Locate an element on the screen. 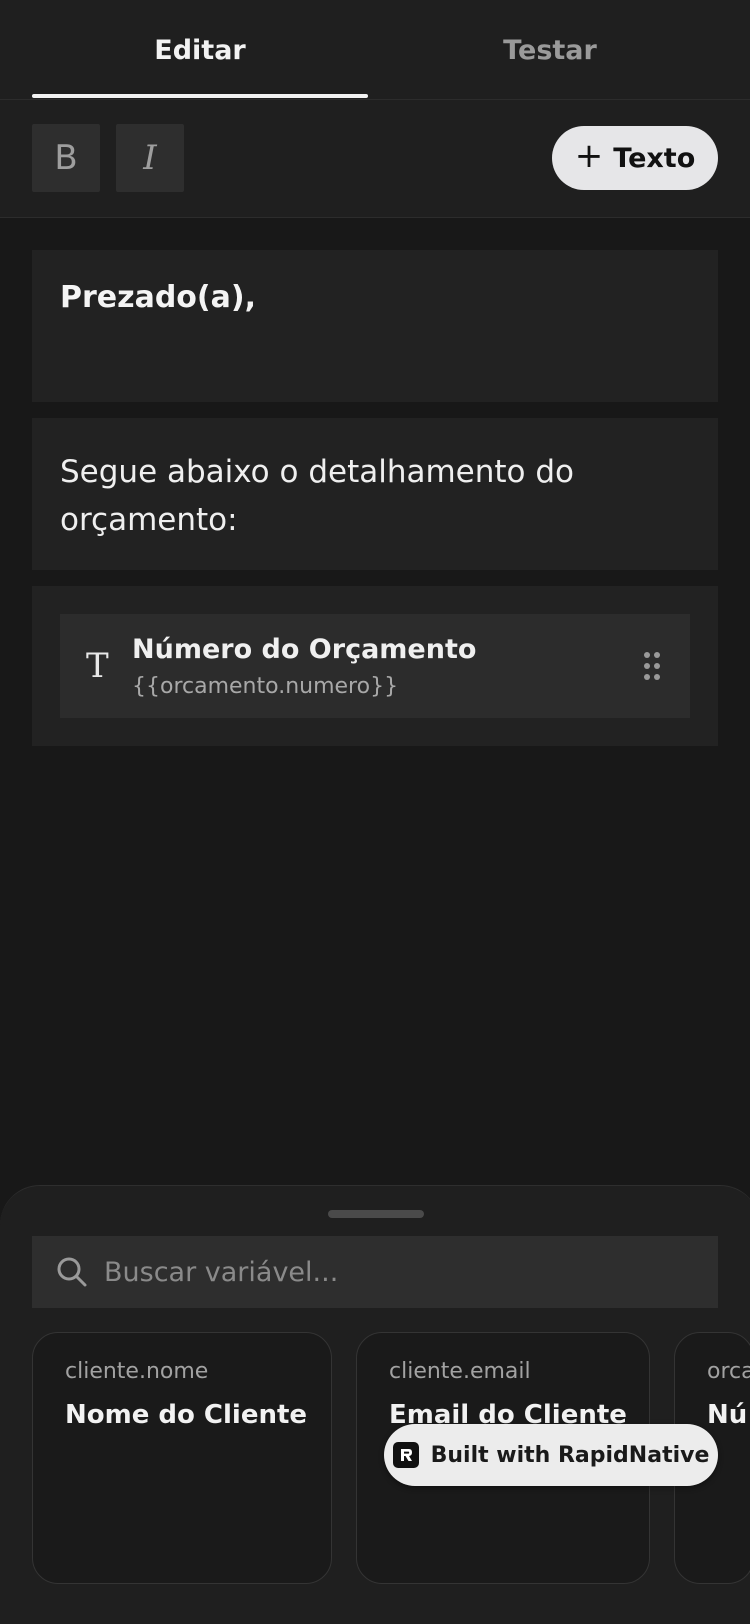 The image size is (750, 1624). rapidnative-logo-icon is located at coordinates (405, 1455).